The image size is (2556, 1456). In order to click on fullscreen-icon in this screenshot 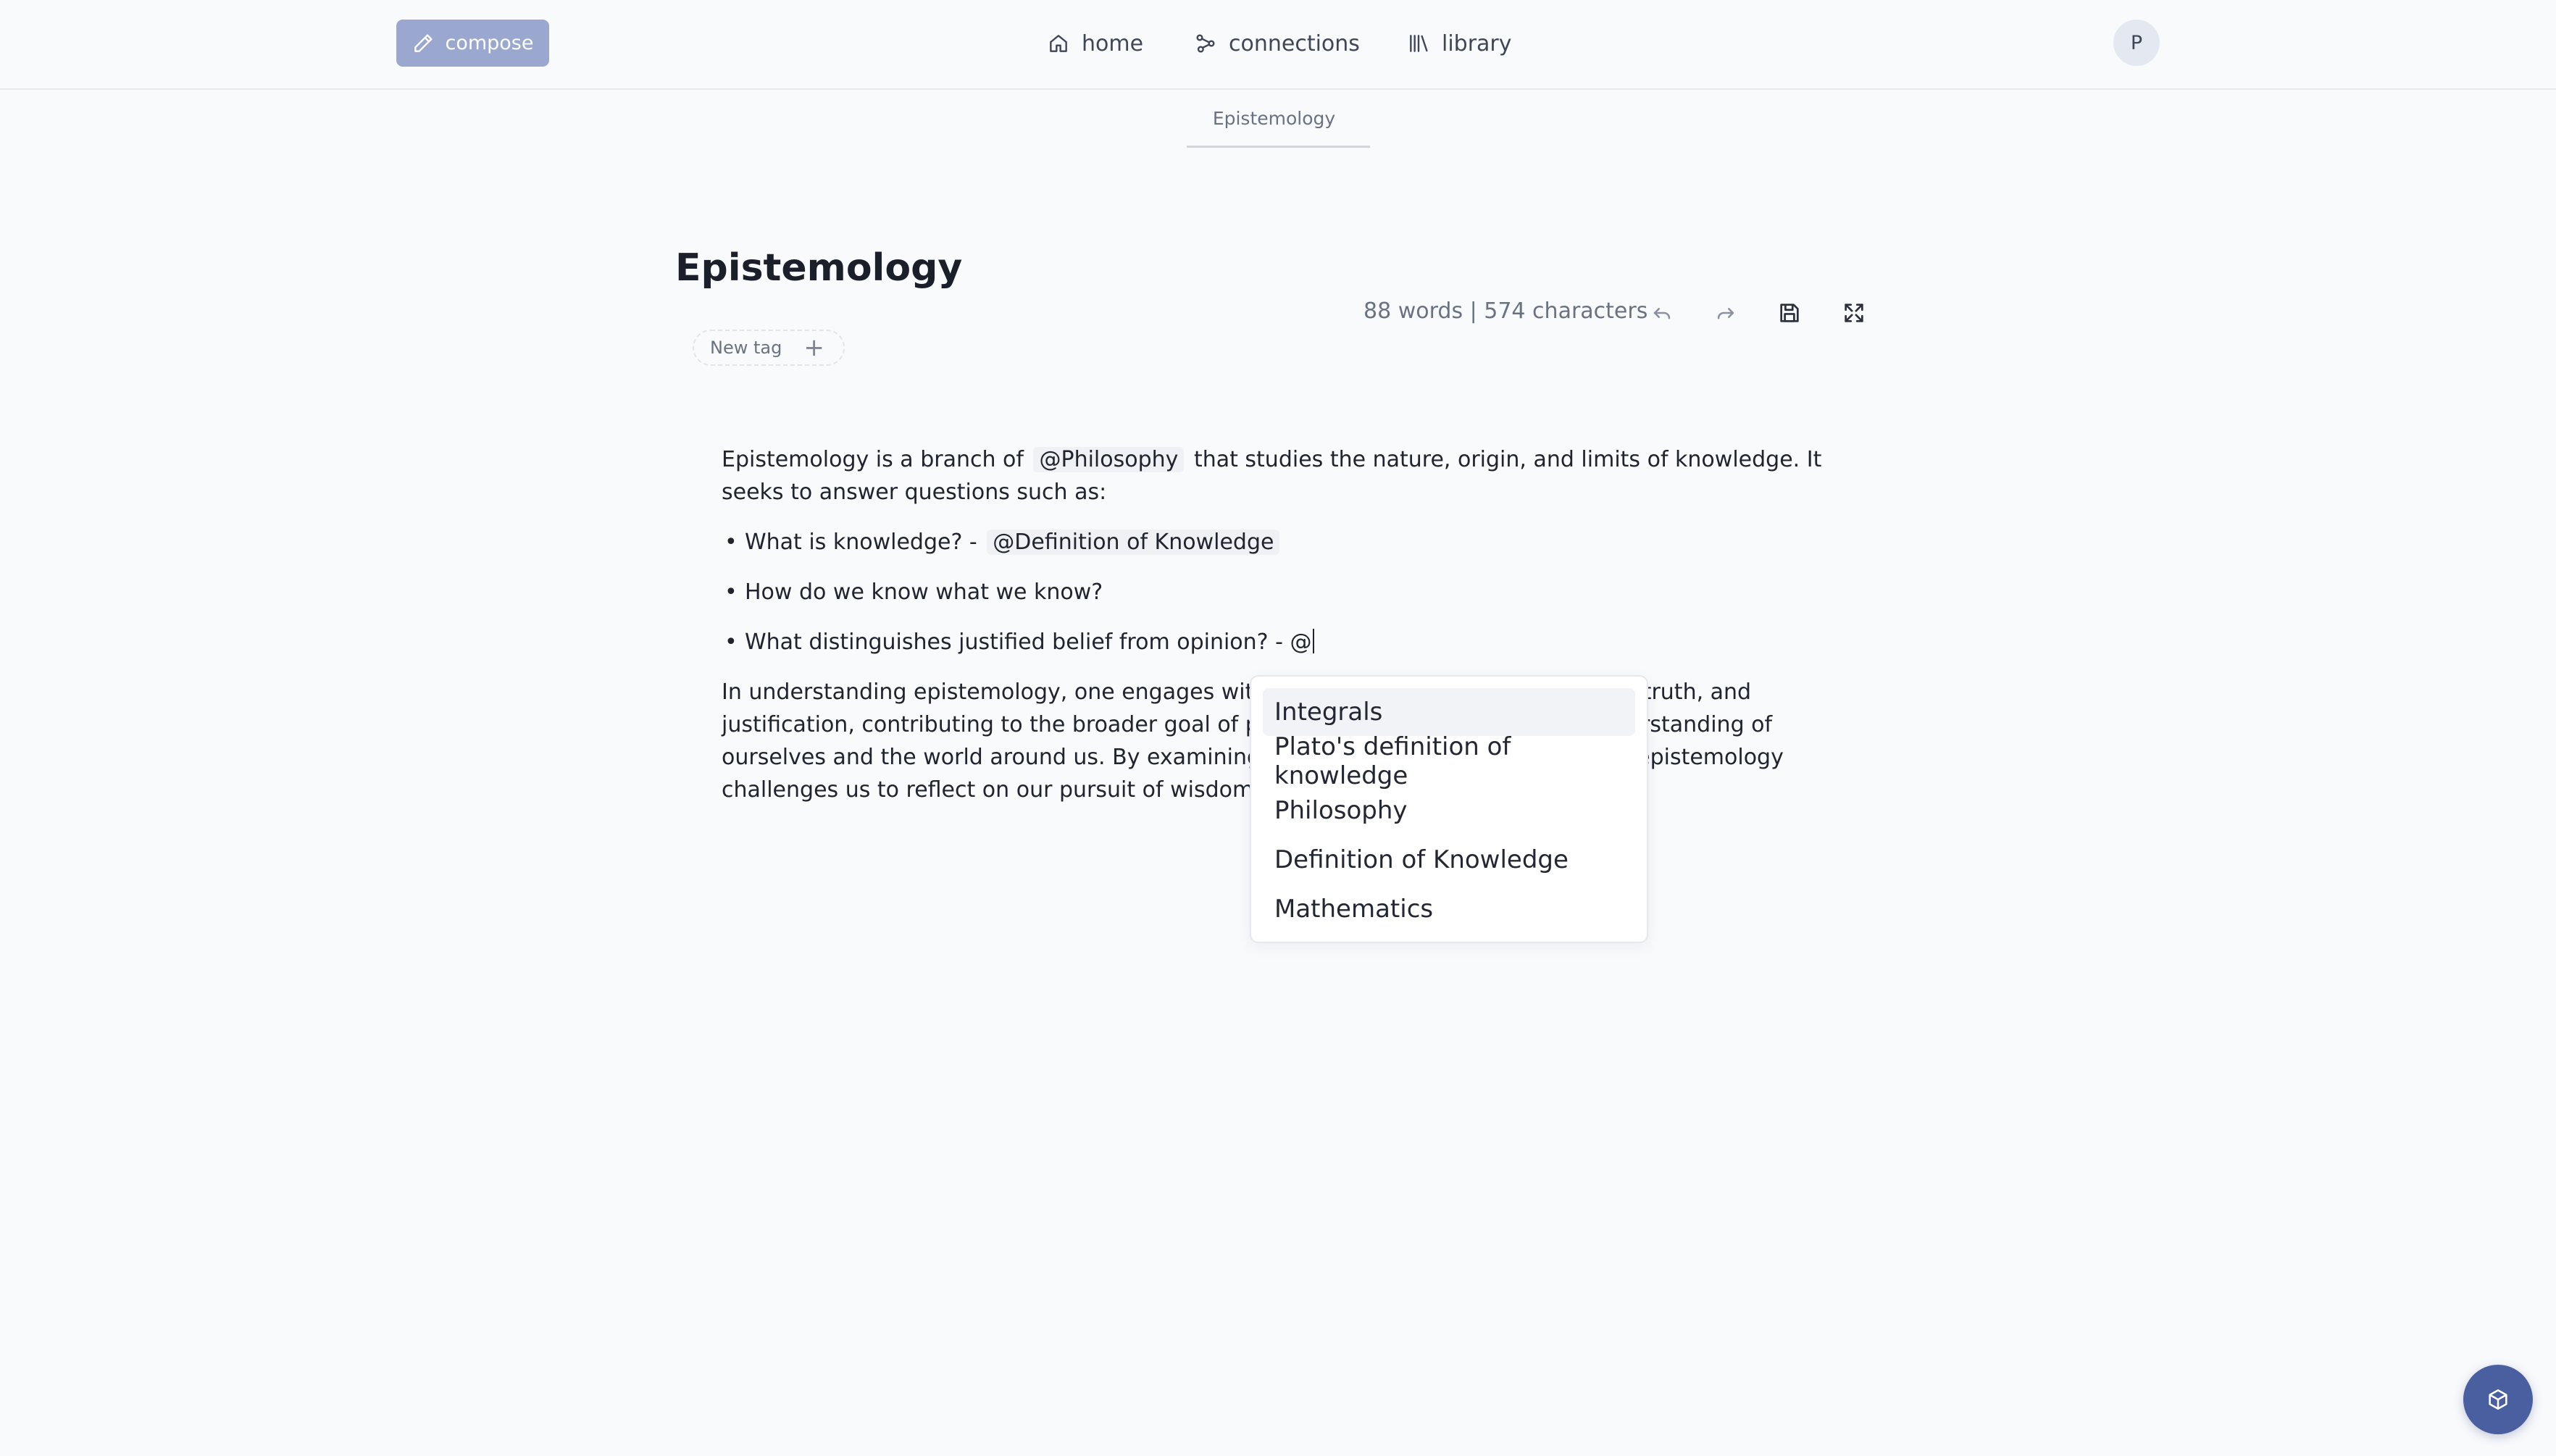, I will do `click(1854, 313)`.